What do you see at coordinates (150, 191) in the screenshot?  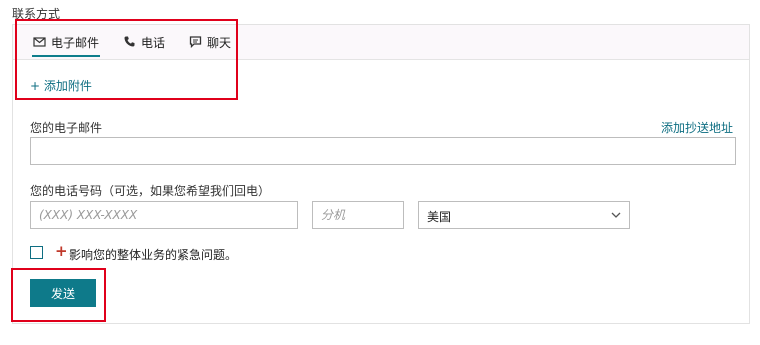 I see `phone-label: 您的电话号码（可选，如果您希望我们回电）` at bounding box center [150, 191].